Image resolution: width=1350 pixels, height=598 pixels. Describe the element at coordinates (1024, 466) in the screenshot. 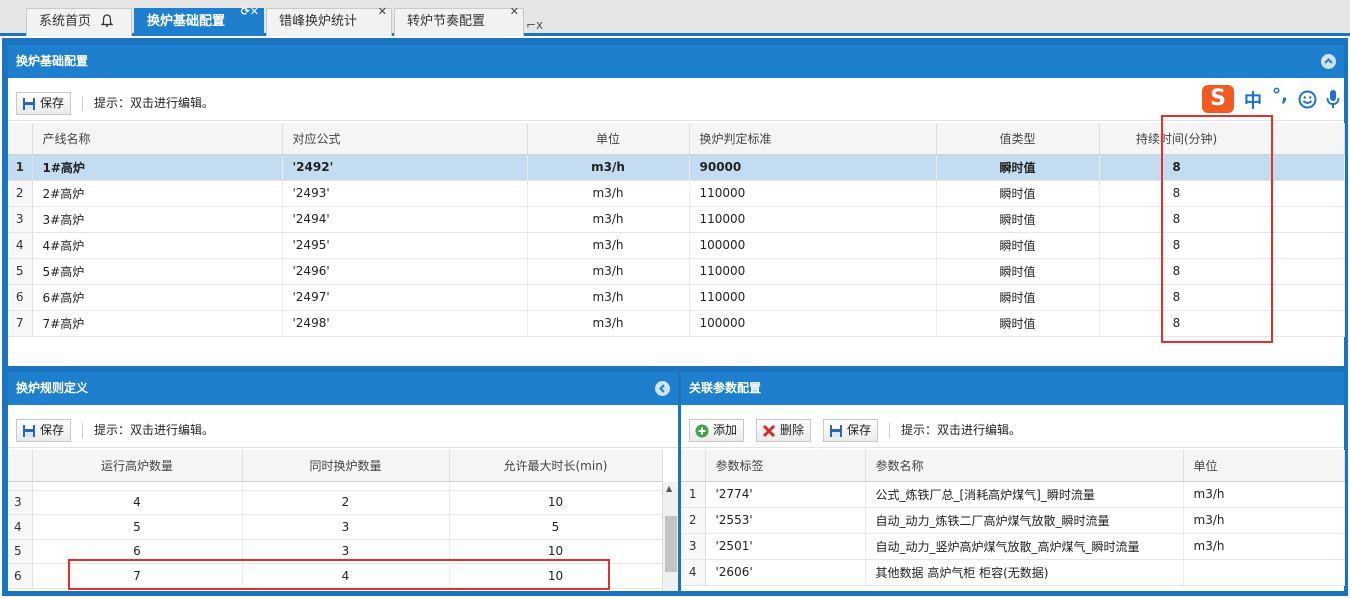

I see `column-header: 参数名称` at that location.